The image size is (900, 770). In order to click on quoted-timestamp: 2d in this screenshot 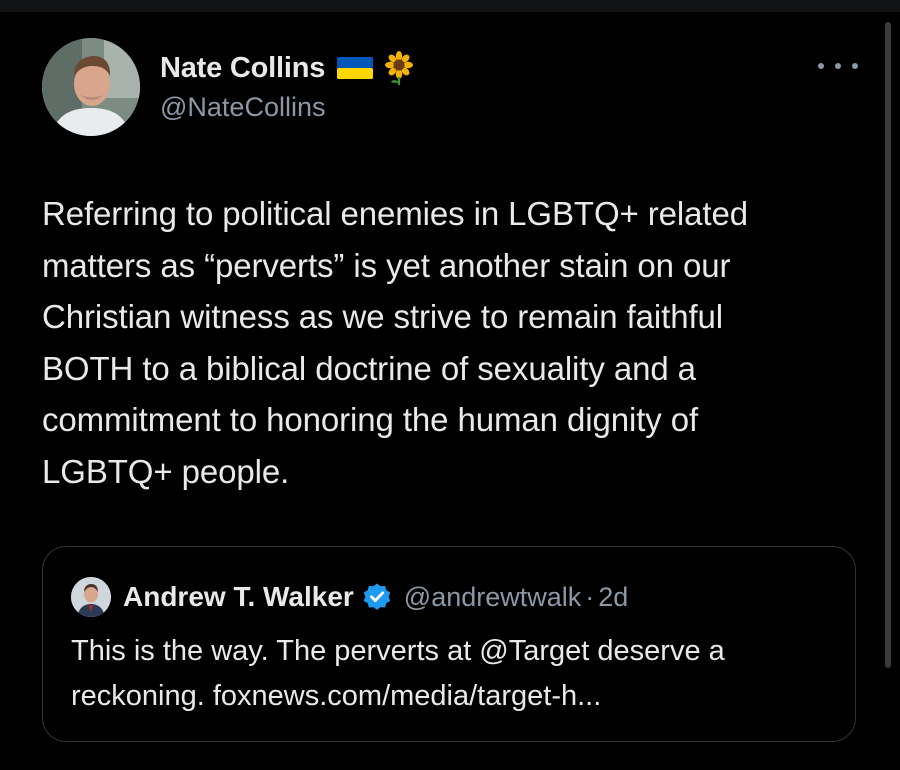, I will do `click(613, 597)`.